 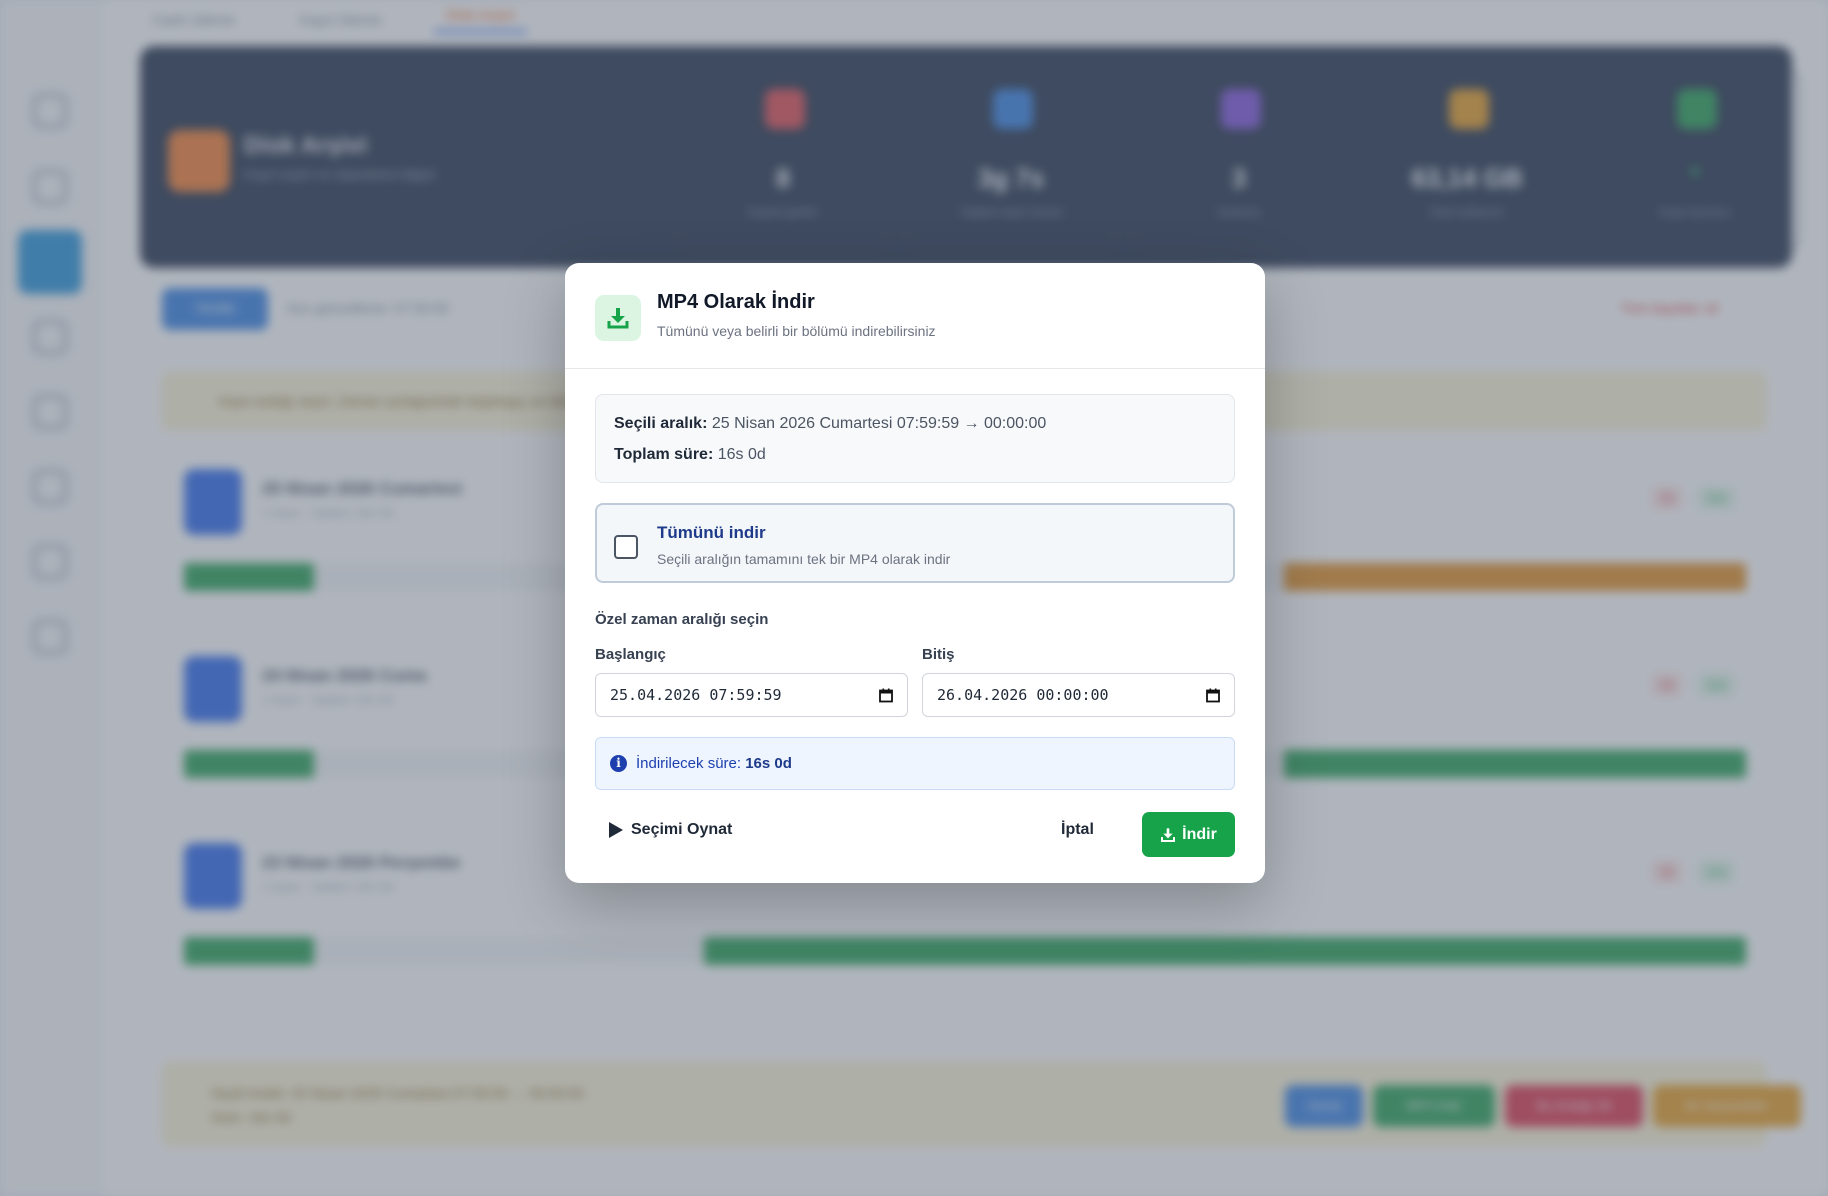 What do you see at coordinates (768, 763) in the screenshot?
I see `download-duration-value: 16s 0d` at bounding box center [768, 763].